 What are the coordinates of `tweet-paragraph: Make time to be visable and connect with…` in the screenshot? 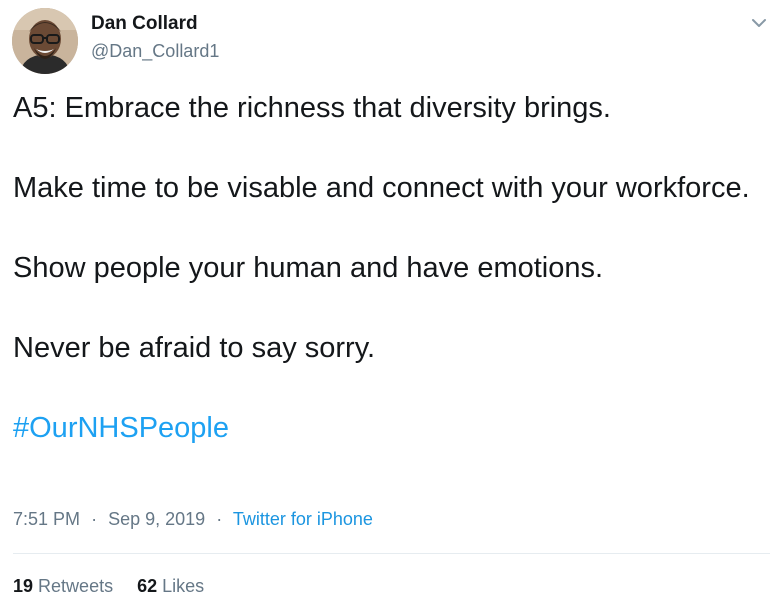 It's located at (381, 188).